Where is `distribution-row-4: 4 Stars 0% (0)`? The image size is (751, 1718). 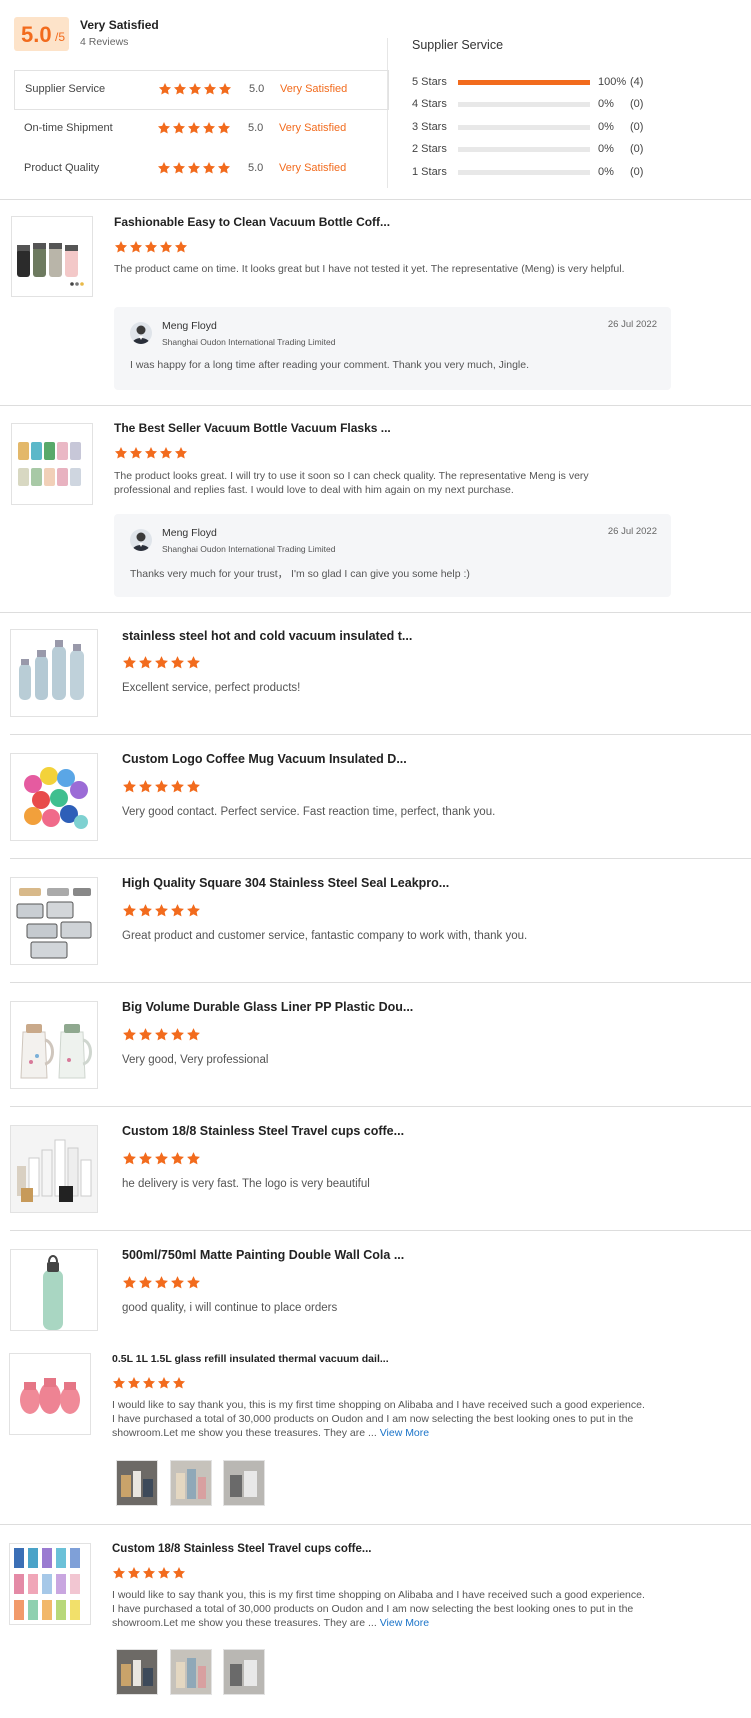
distribution-row-4: 4 Stars 0% (0) is located at coordinates (562, 105).